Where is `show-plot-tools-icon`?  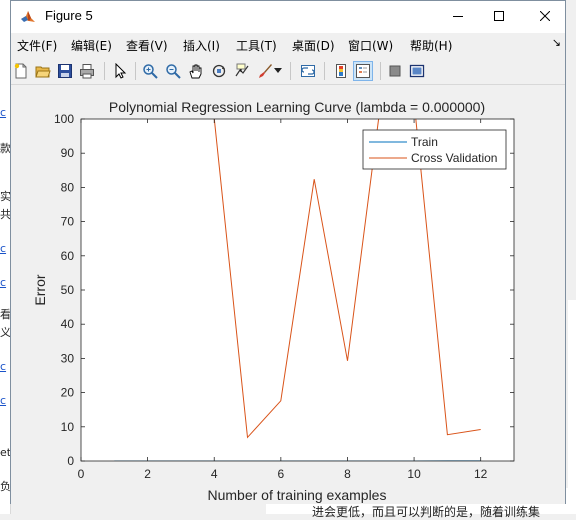 show-plot-tools-icon is located at coordinates (417, 71).